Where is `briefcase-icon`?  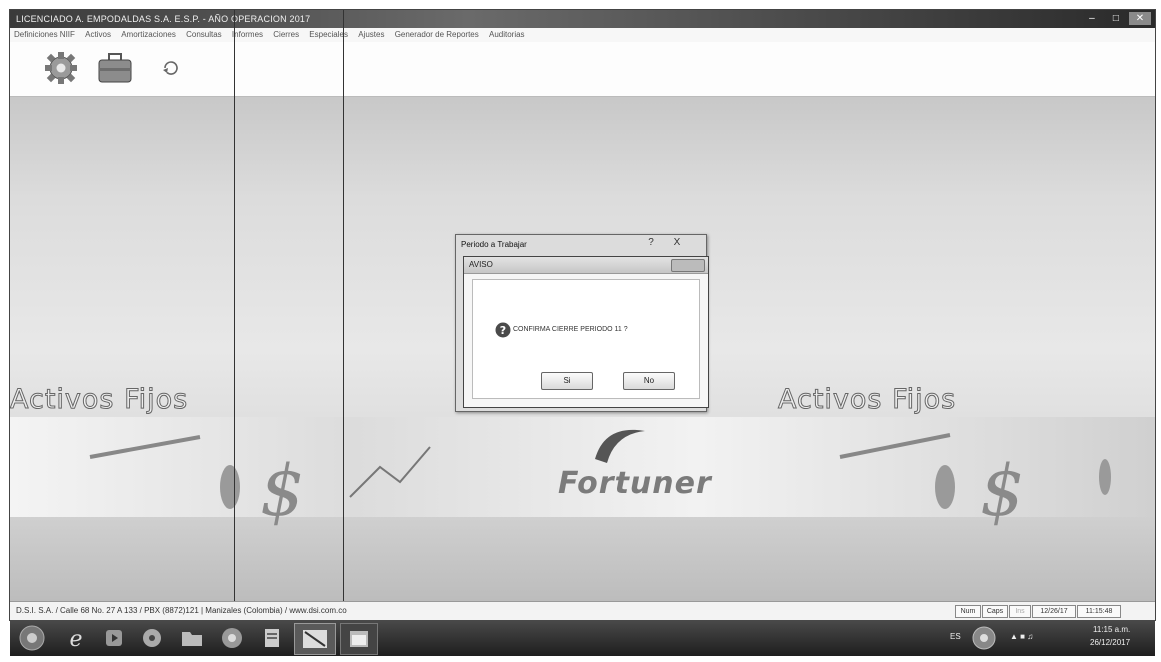 briefcase-icon is located at coordinates (115, 68).